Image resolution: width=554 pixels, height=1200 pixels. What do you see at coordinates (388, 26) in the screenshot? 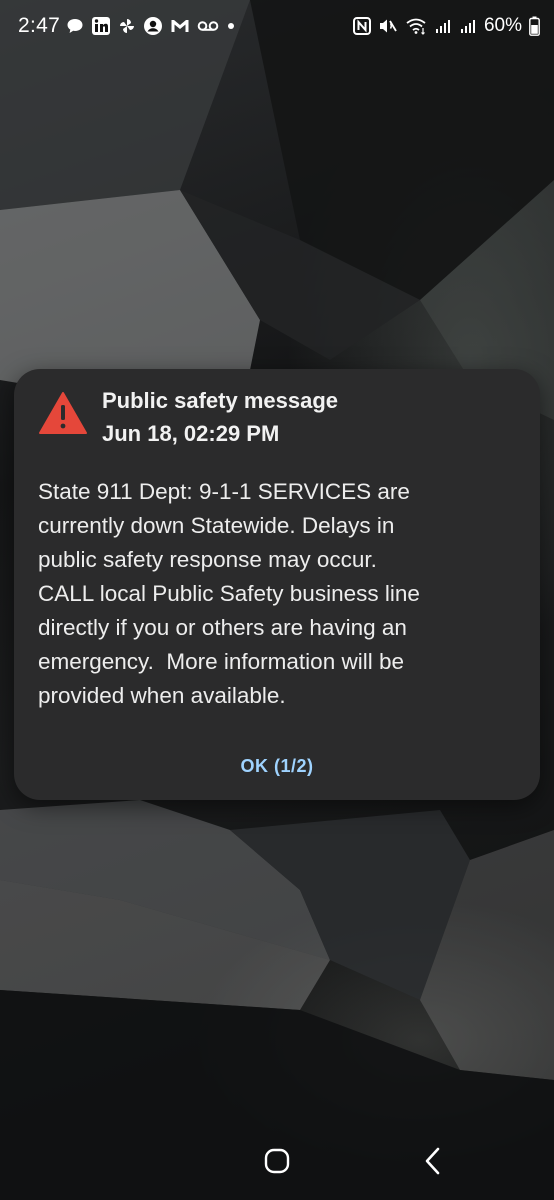
I see `mute-icon` at bounding box center [388, 26].